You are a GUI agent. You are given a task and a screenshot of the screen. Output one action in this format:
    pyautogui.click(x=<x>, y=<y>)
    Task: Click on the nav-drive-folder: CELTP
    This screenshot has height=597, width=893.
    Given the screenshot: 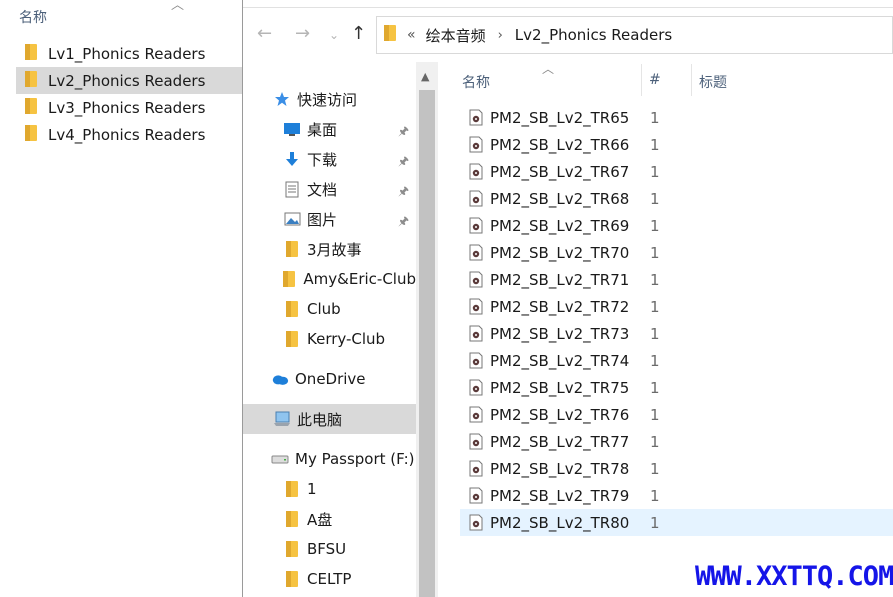 What is the action you would take?
    pyautogui.click(x=329, y=579)
    